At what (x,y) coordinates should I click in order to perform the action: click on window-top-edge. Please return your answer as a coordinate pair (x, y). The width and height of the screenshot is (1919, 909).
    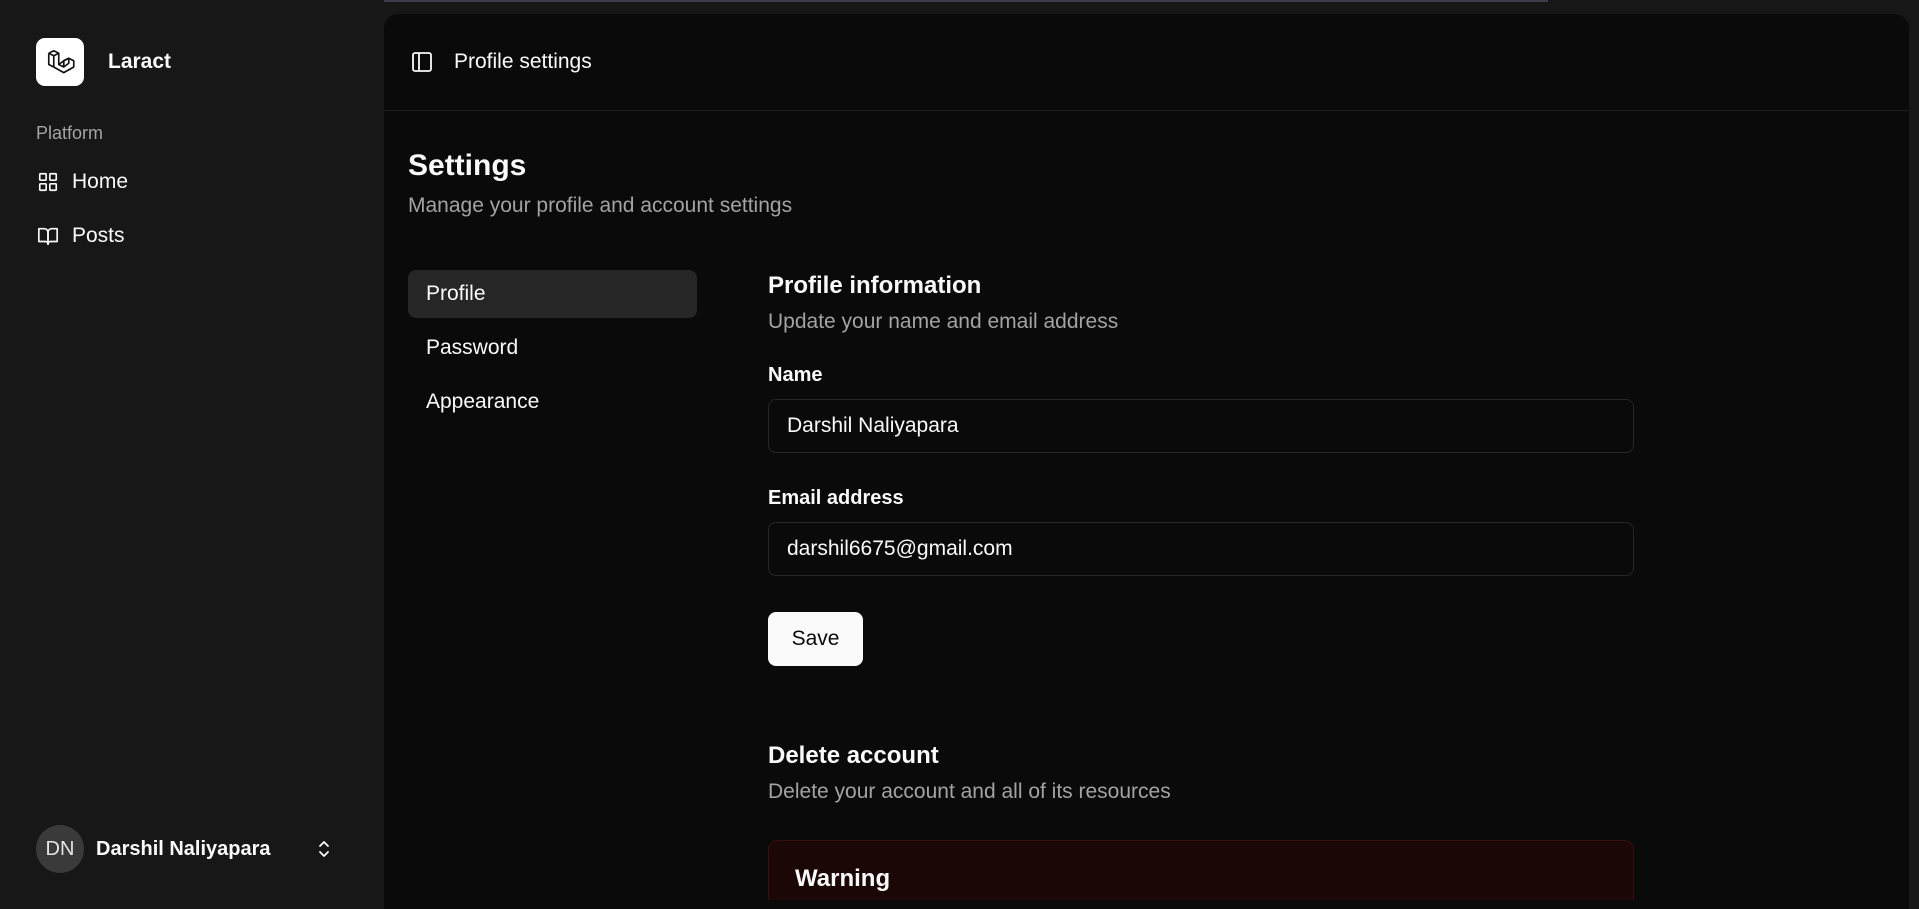
    Looking at the image, I should click on (960, 1).